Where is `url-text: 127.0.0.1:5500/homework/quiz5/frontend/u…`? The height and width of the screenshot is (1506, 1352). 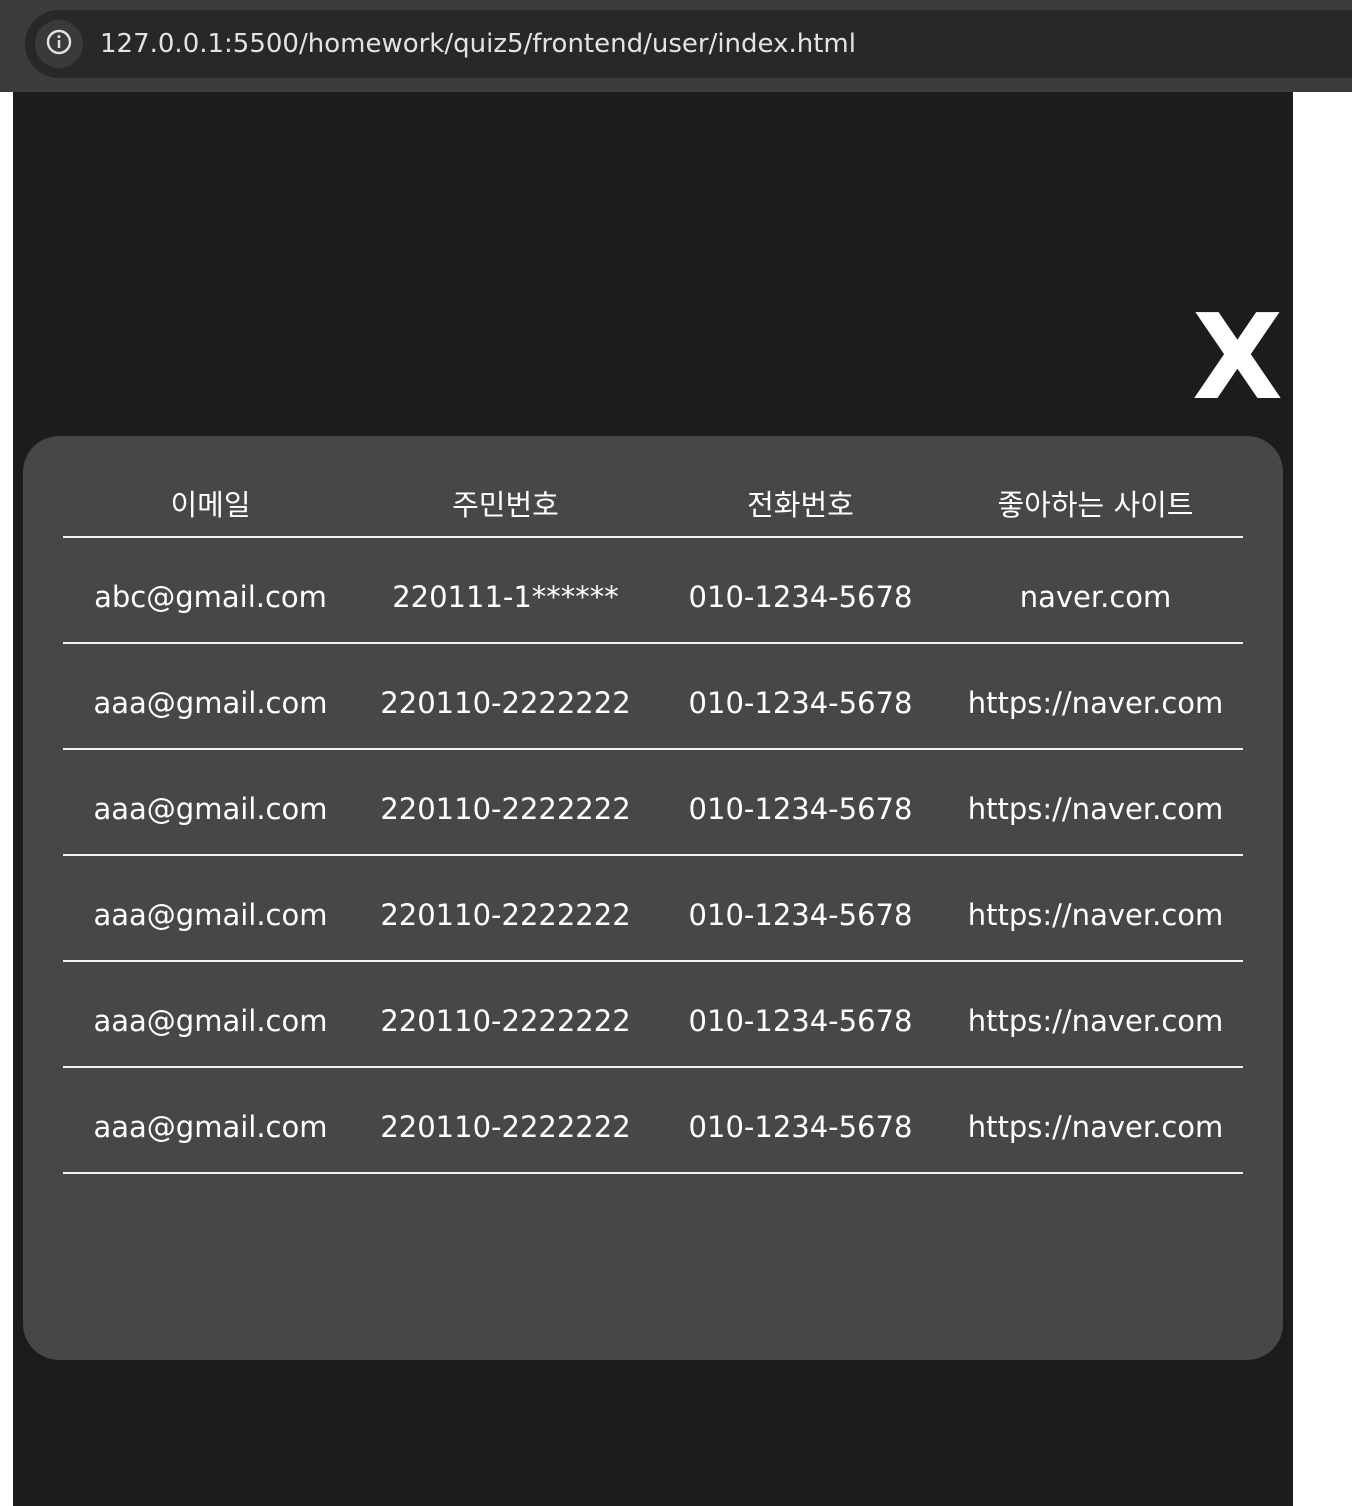 url-text: 127.0.0.1:5500/homework/quiz5/frontend/u… is located at coordinates (478, 44).